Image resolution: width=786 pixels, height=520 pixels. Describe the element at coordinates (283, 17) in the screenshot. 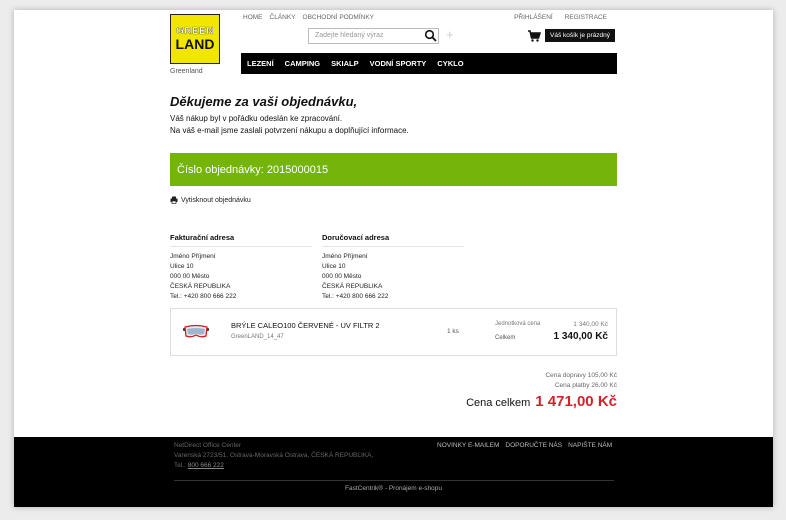

I see `topnav-articles: ČLÁNKY` at that location.